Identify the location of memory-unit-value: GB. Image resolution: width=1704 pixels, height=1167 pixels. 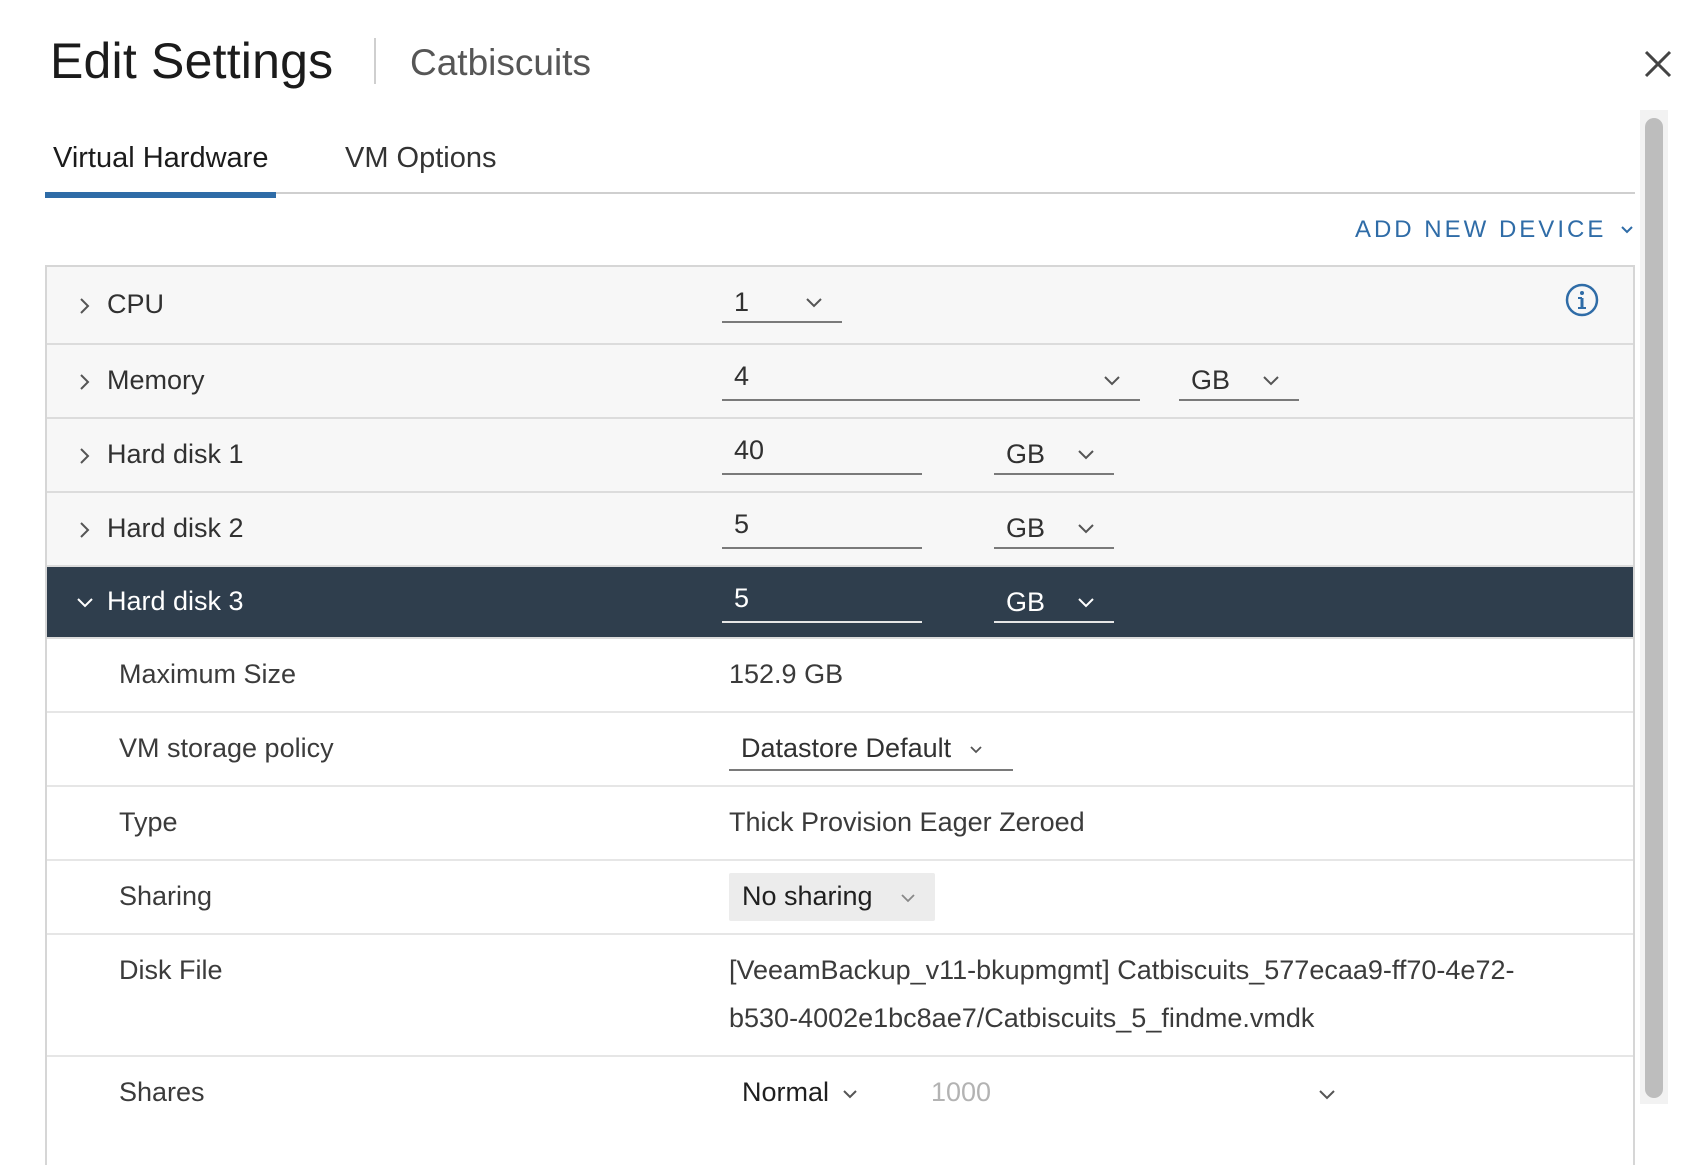
(1211, 380).